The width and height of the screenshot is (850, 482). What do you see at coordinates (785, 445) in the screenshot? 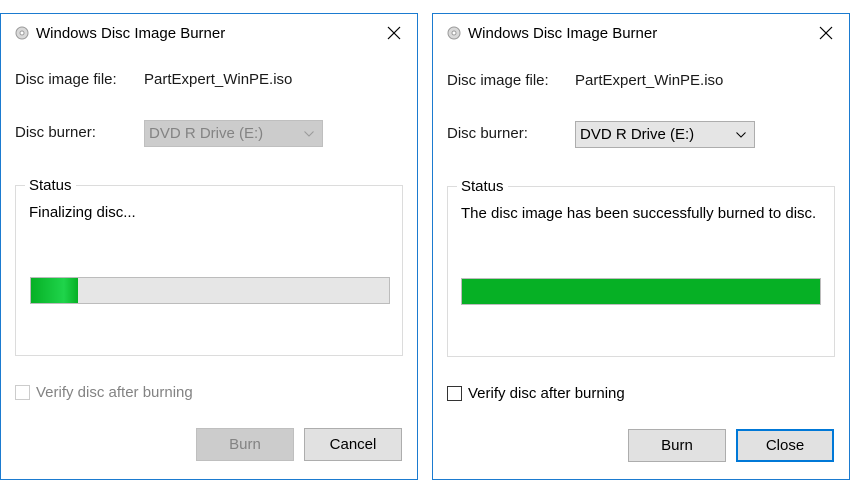
I see `close-button: Close` at bounding box center [785, 445].